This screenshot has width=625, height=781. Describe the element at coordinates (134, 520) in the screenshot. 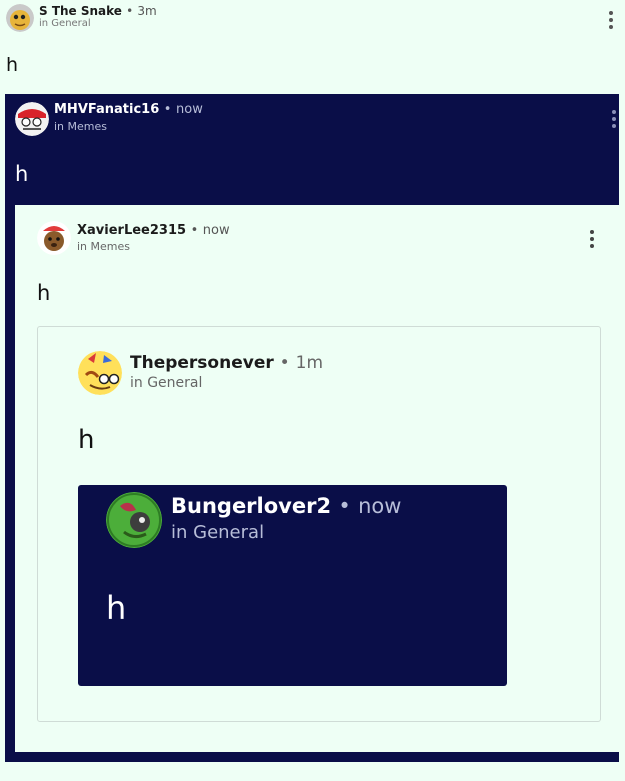

I see `avatar-bungerlover2` at that location.